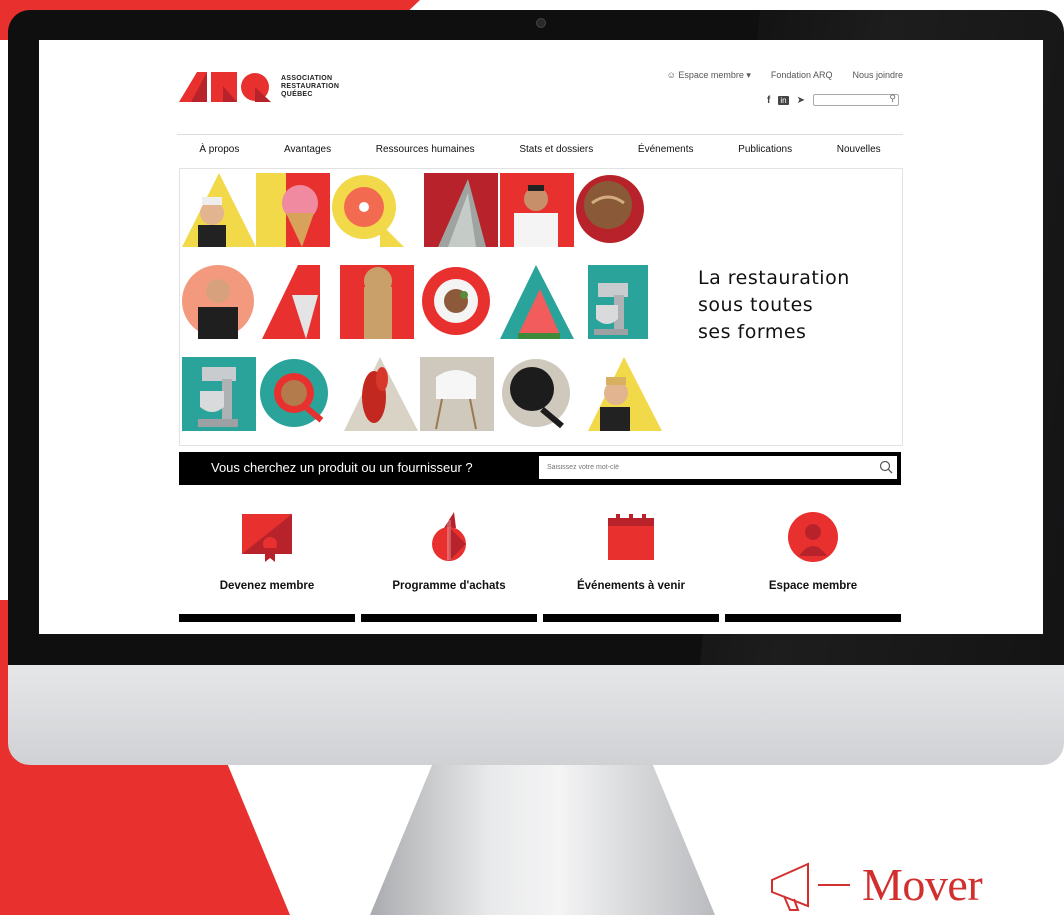 The width and height of the screenshot is (1064, 915). I want to click on twitter-icon: ➤, so click(801, 100).